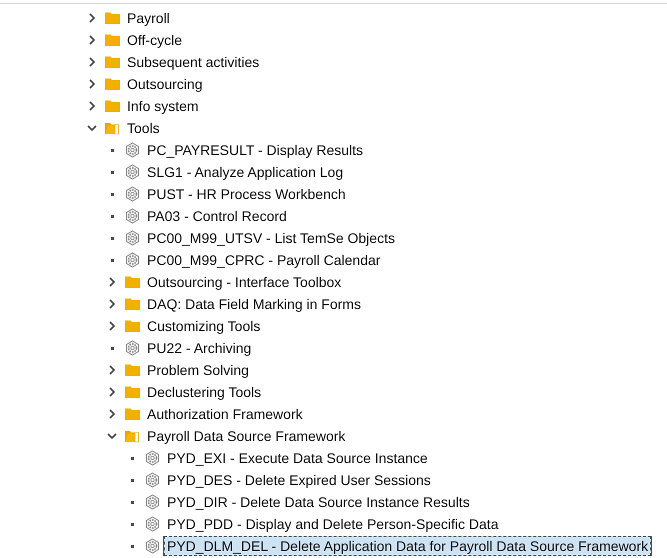 Image resolution: width=667 pixels, height=558 pixels. Describe the element at coordinates (271, 238) in the screenshot. I see `tree-item: PC00_M99_UTSV - List TemSe Objects` at that location.